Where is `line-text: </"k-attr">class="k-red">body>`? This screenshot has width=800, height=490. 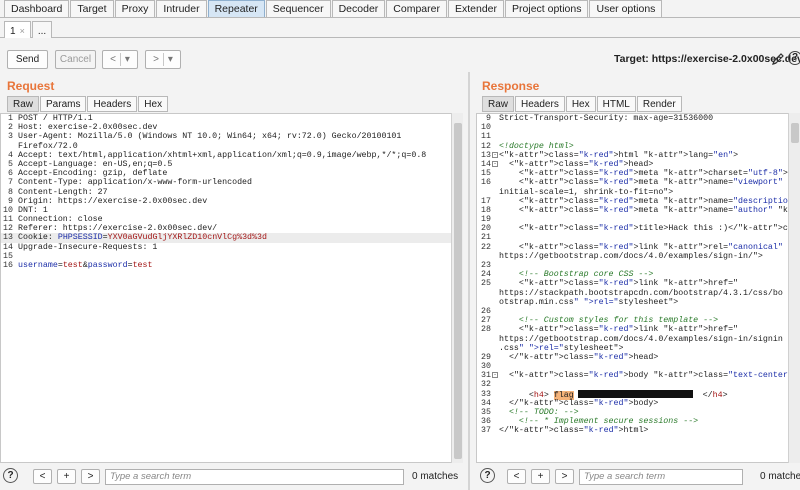 line-text: </"k-attr">class="k-red">body> is located at coordinates (579, 403).